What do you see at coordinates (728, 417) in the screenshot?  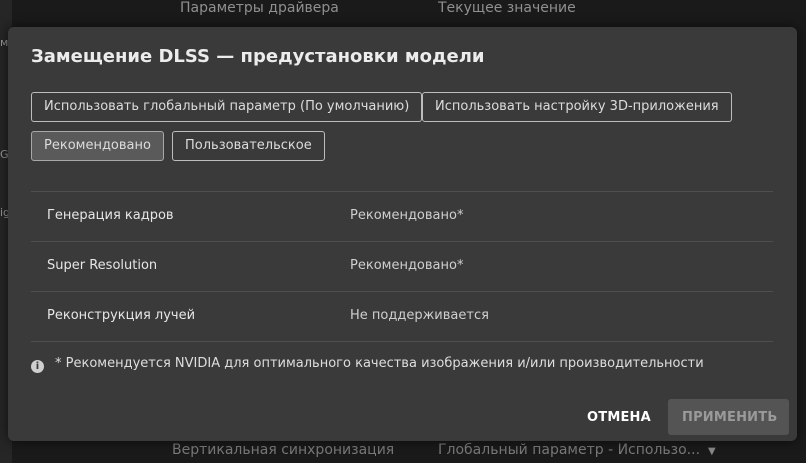 I see `apply-button: ПРИМЕНИТЬ` at bounding box center [728, 417].